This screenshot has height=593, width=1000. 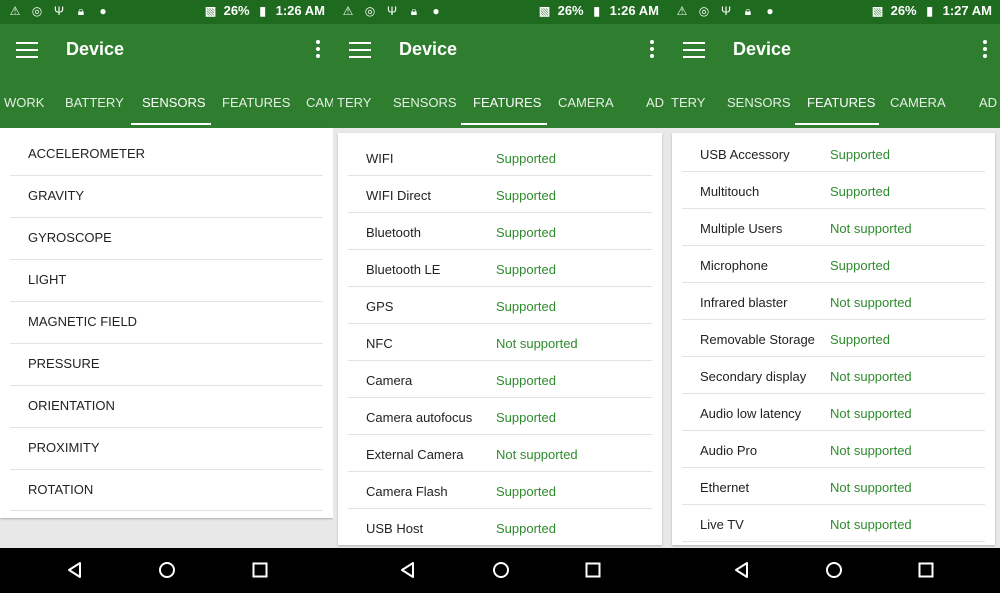 What do you see at coordinates (87, 153) in the screenshot?
I see `sensor-name: ACCELEROMETER` at bounding box center [87, 153].